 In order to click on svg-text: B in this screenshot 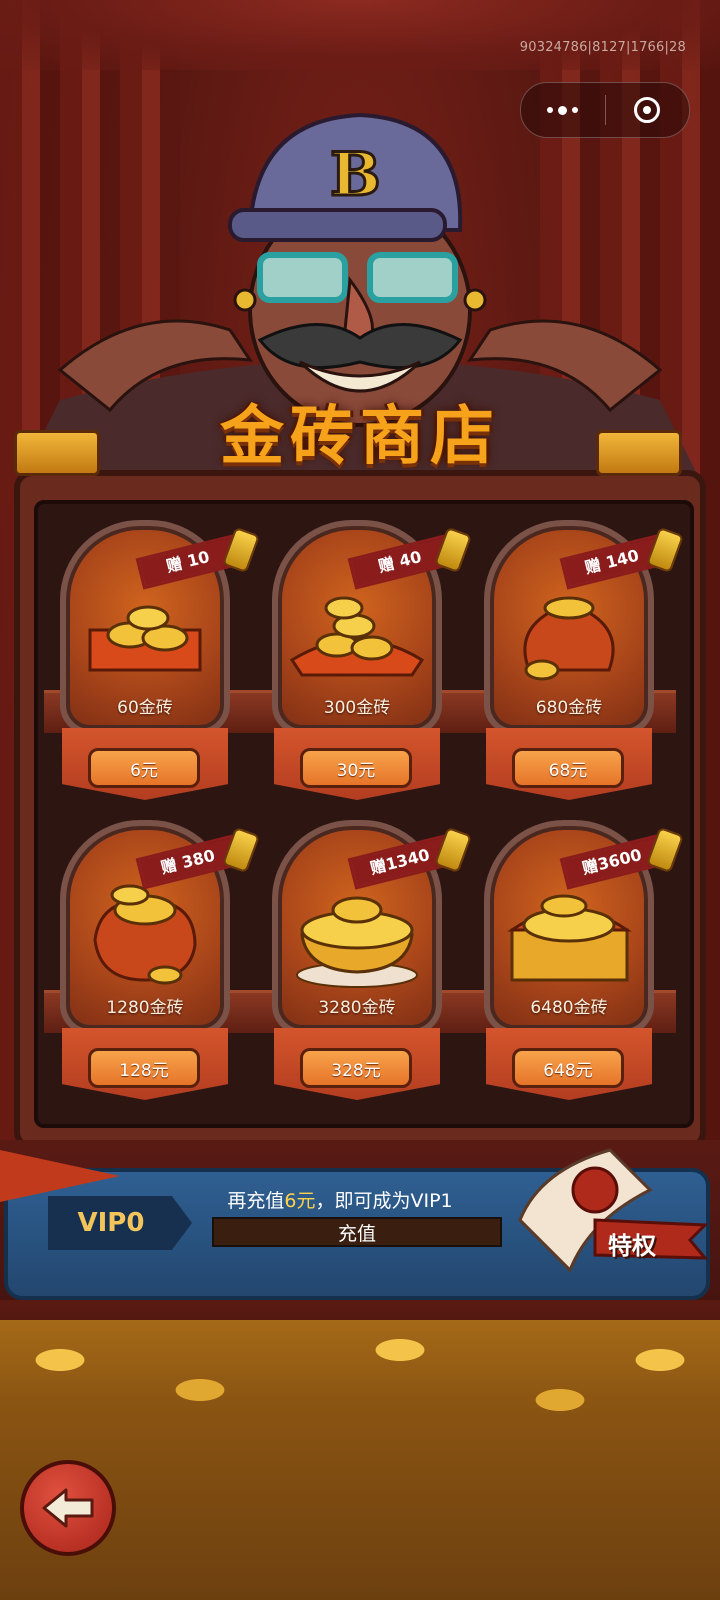, I will do `click(355, 175)`.